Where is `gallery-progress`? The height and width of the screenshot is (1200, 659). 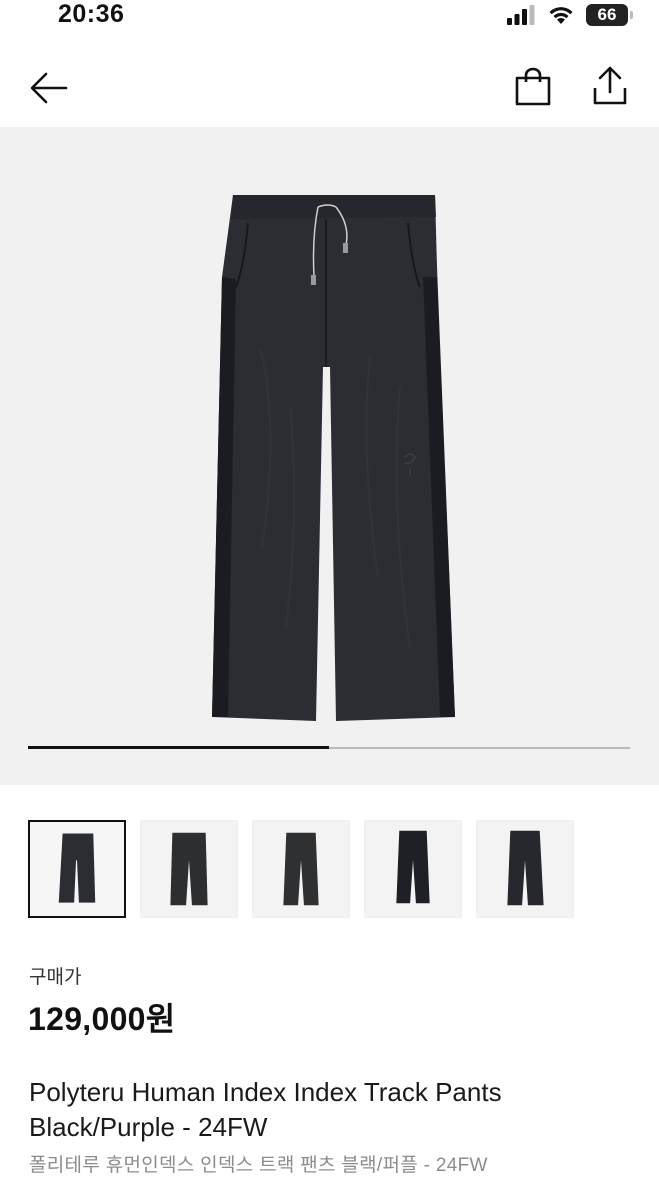 gallery-progress is located at coordinates (329, 747).